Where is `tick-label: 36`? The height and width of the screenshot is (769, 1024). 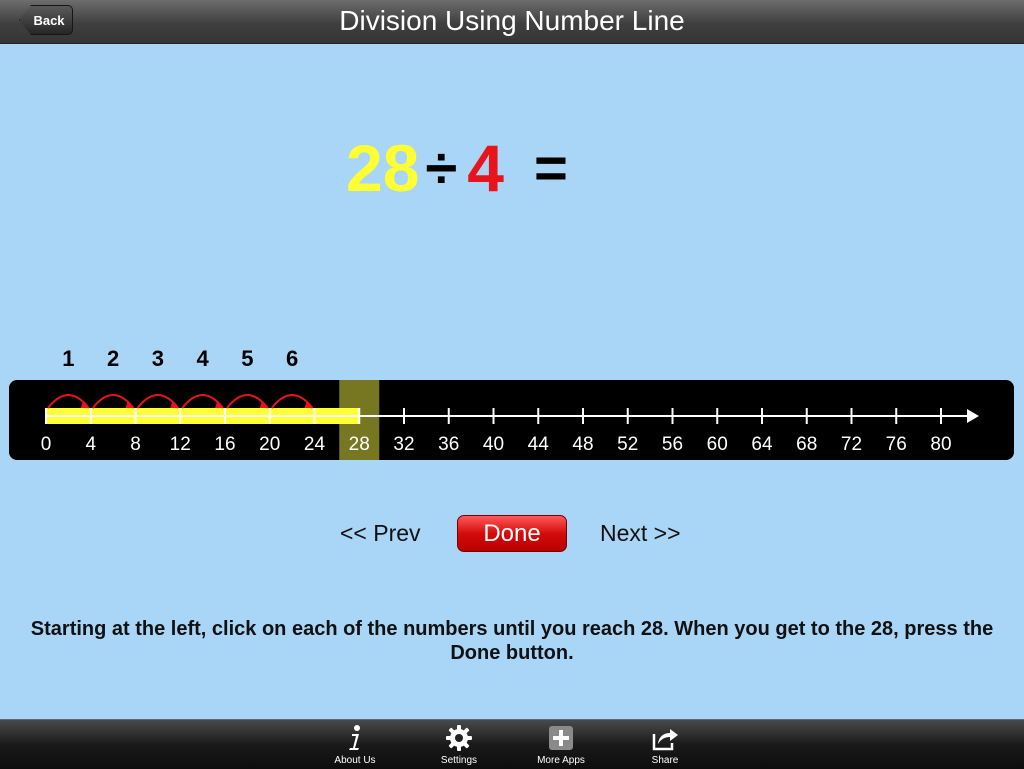 tick-label: 36 is located at coordinates (448, 444).